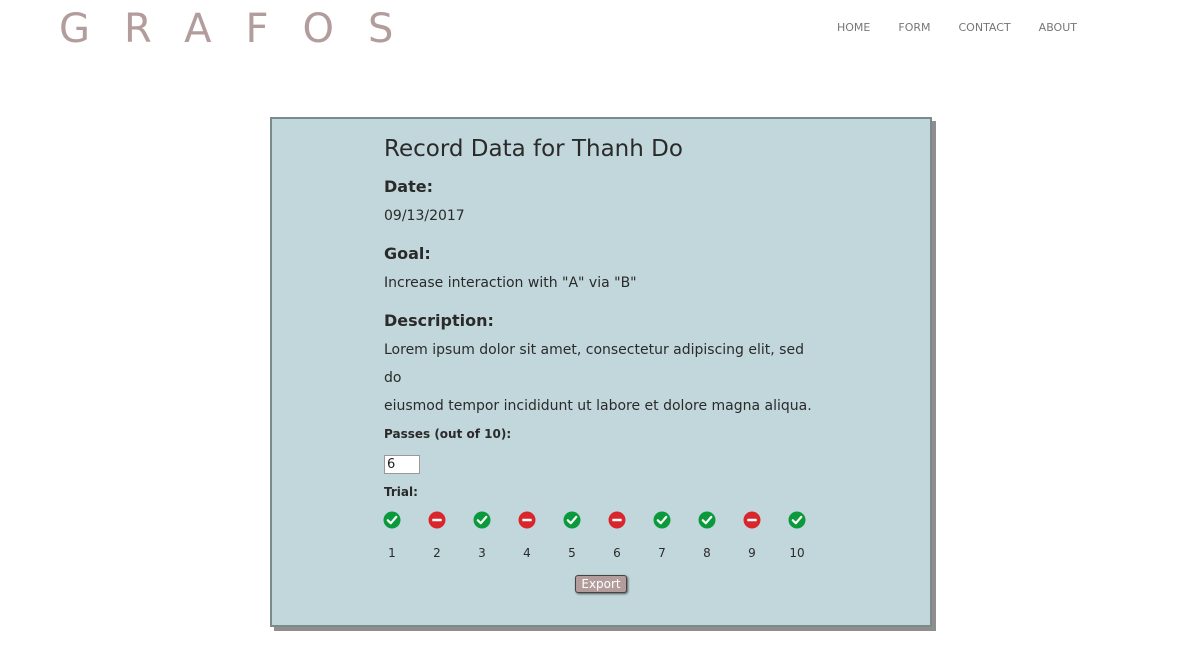 This screenshot has width=1202, height=650. I want to click on description-heading: Description:, so click(439, 320).